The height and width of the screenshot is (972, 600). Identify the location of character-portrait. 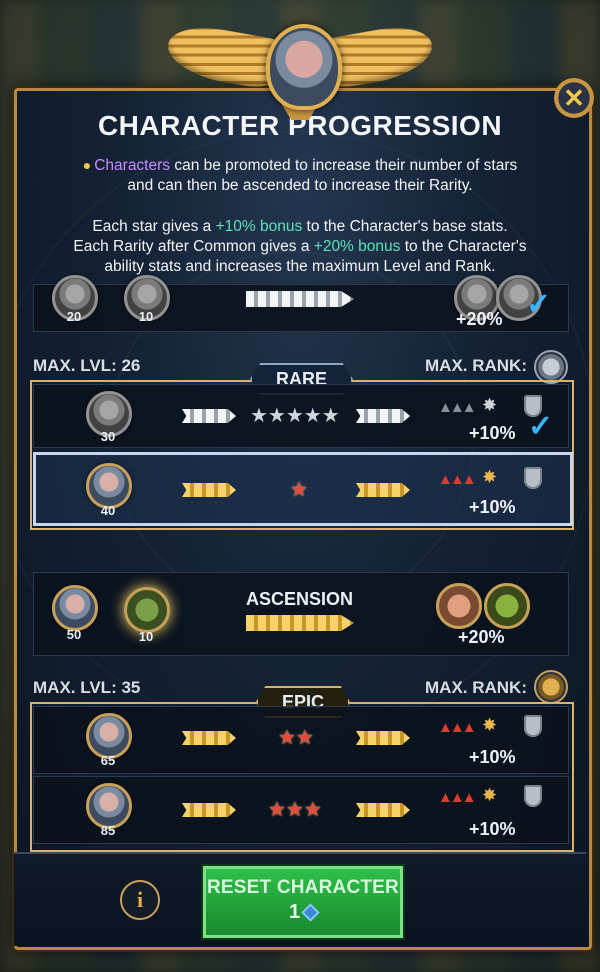
(304, 67).